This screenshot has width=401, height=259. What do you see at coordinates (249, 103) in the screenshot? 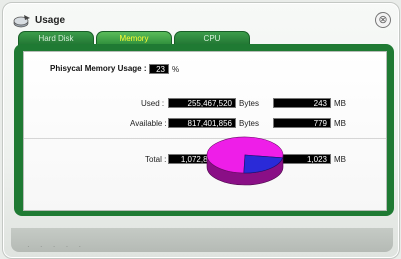
I see `used-bytes-unit: Bytes` at bounding box center [249, 103].